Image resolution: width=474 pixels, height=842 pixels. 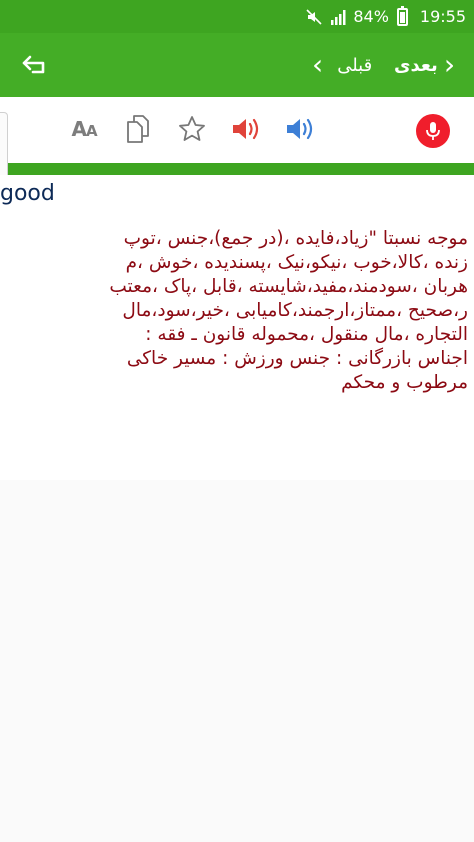 What do you see at coordinates (297, 358) in the screenshot?
I see `meaning-line: اجناس بازرگانی : جنس ورزش : مسیر خاکی` at bounding box center [297, 358].